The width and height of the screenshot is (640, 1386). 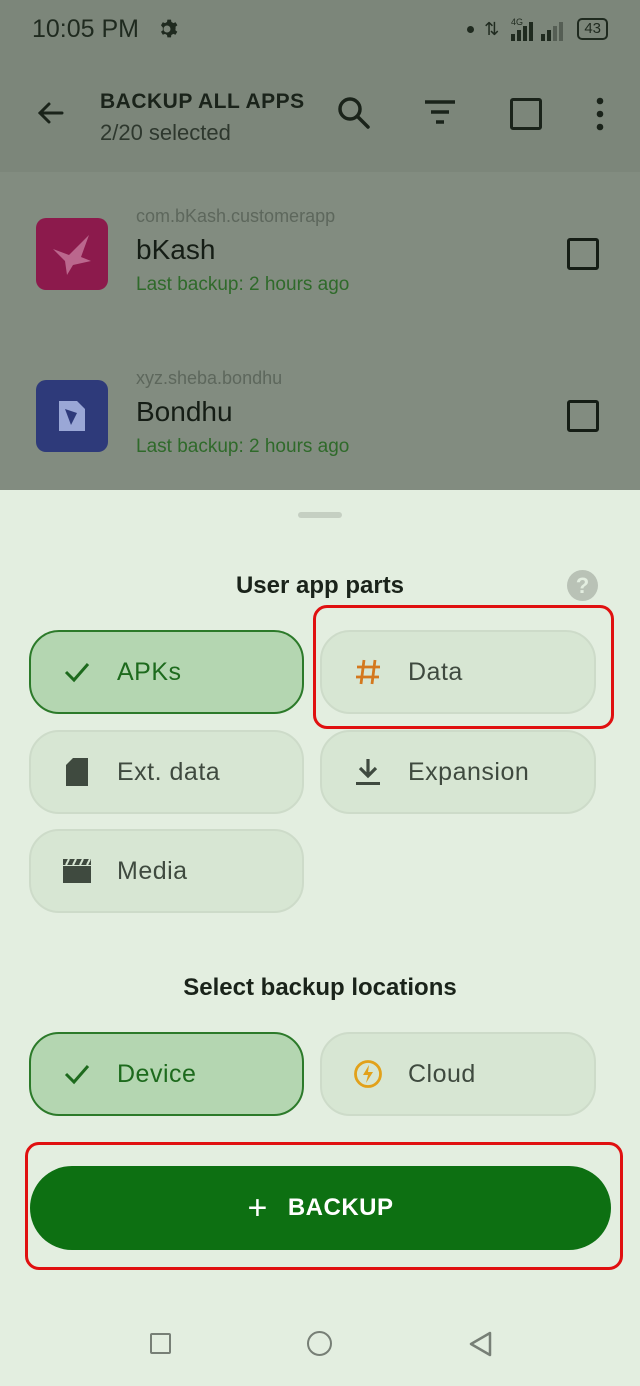 I want to click on back-triangle-icon, so click(x=480, y=1344).